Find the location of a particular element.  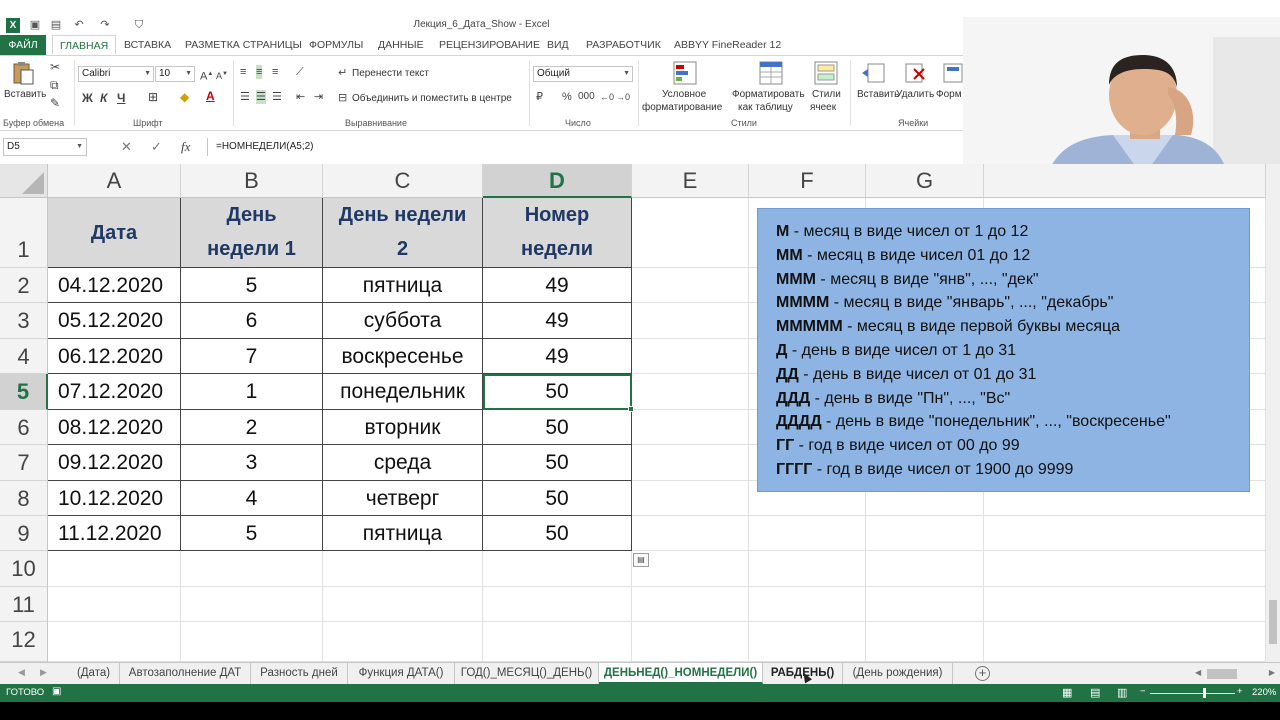

borders-icon: ⊞ is located at coordinates (153, 97).